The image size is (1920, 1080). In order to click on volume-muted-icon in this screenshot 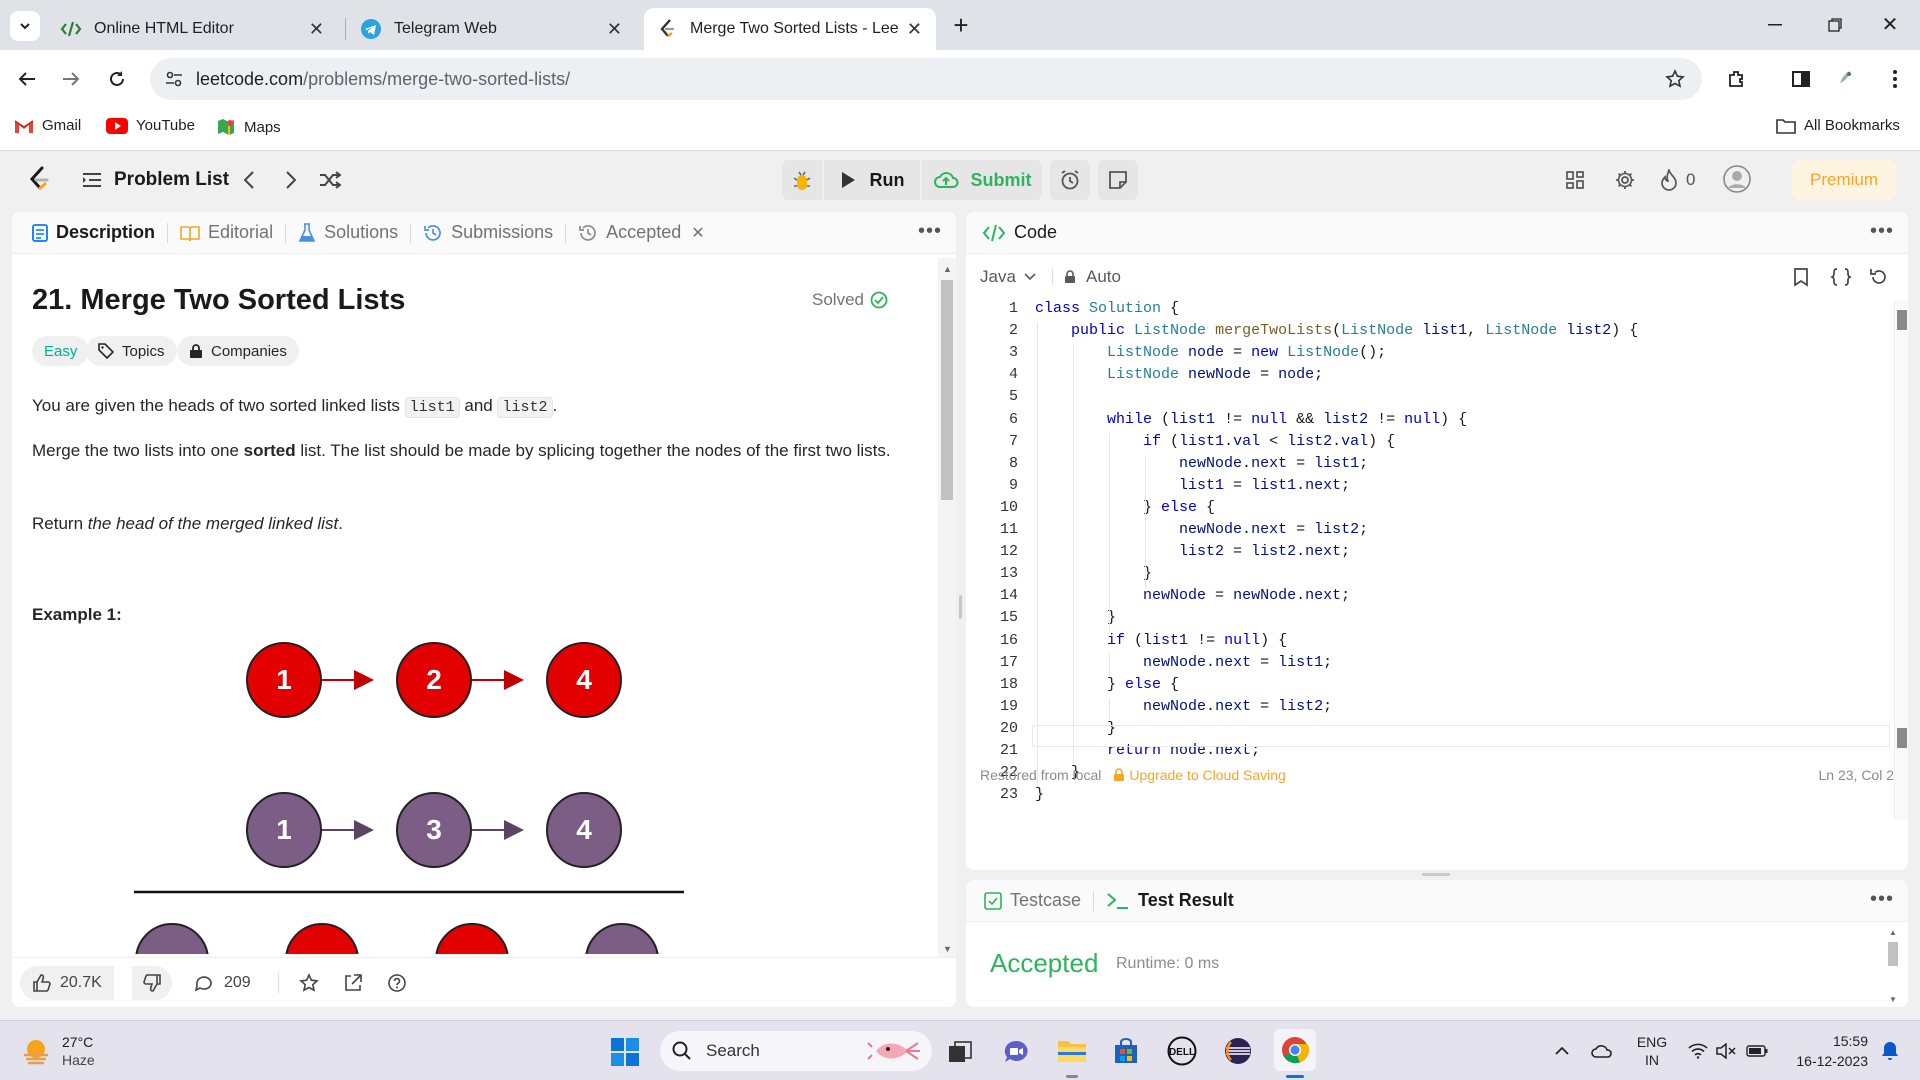, I will do `click(1726, 1051)`.